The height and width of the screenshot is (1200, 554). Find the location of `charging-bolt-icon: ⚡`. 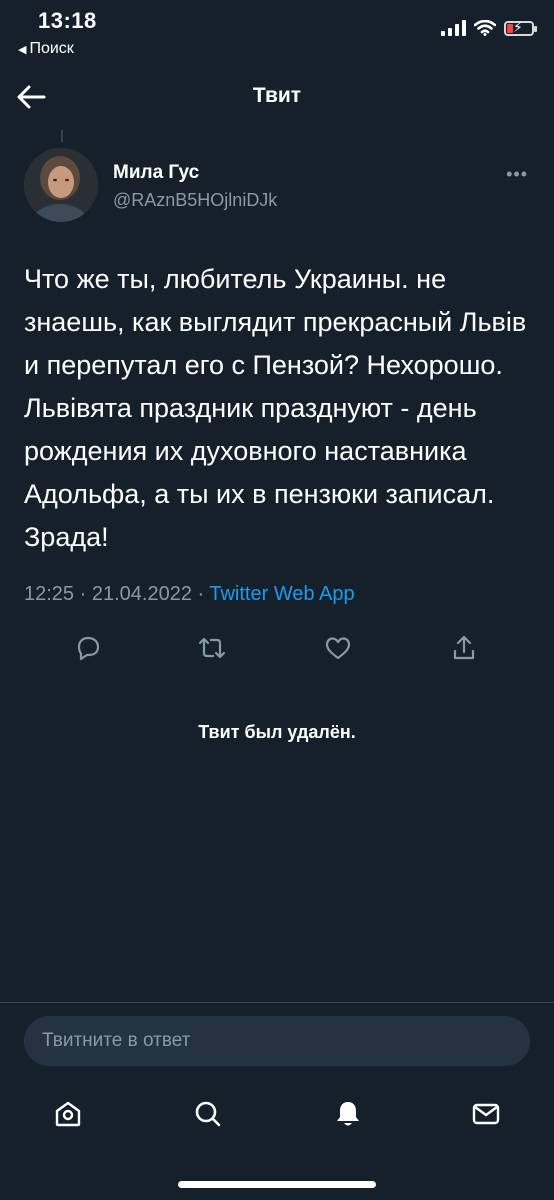

charging-bolt-icon: ⚡ is located at coordinates (518, 26).